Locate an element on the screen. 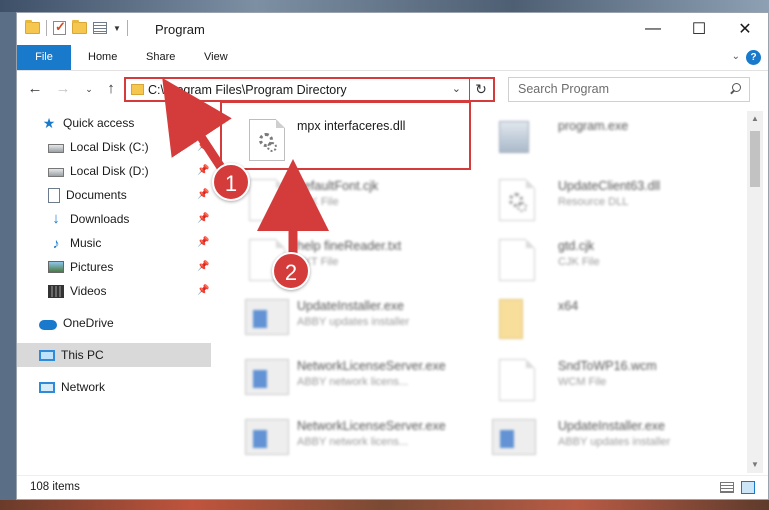 Image resolution: width=769 pixels, height=510 pixels. expand-ribbon-icon: ⌄ is located at coordinates (736, 56).